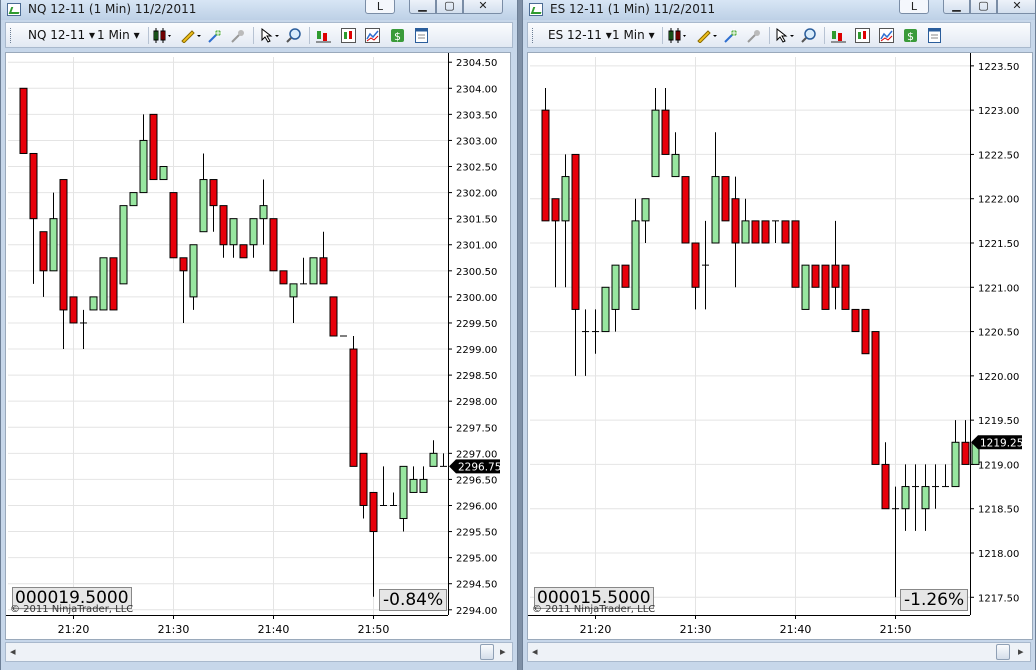  What do you see at coordinates (956, 7) in the screenshot?
I see `minimize-icon: ▁` at bounding box center [956, 7].